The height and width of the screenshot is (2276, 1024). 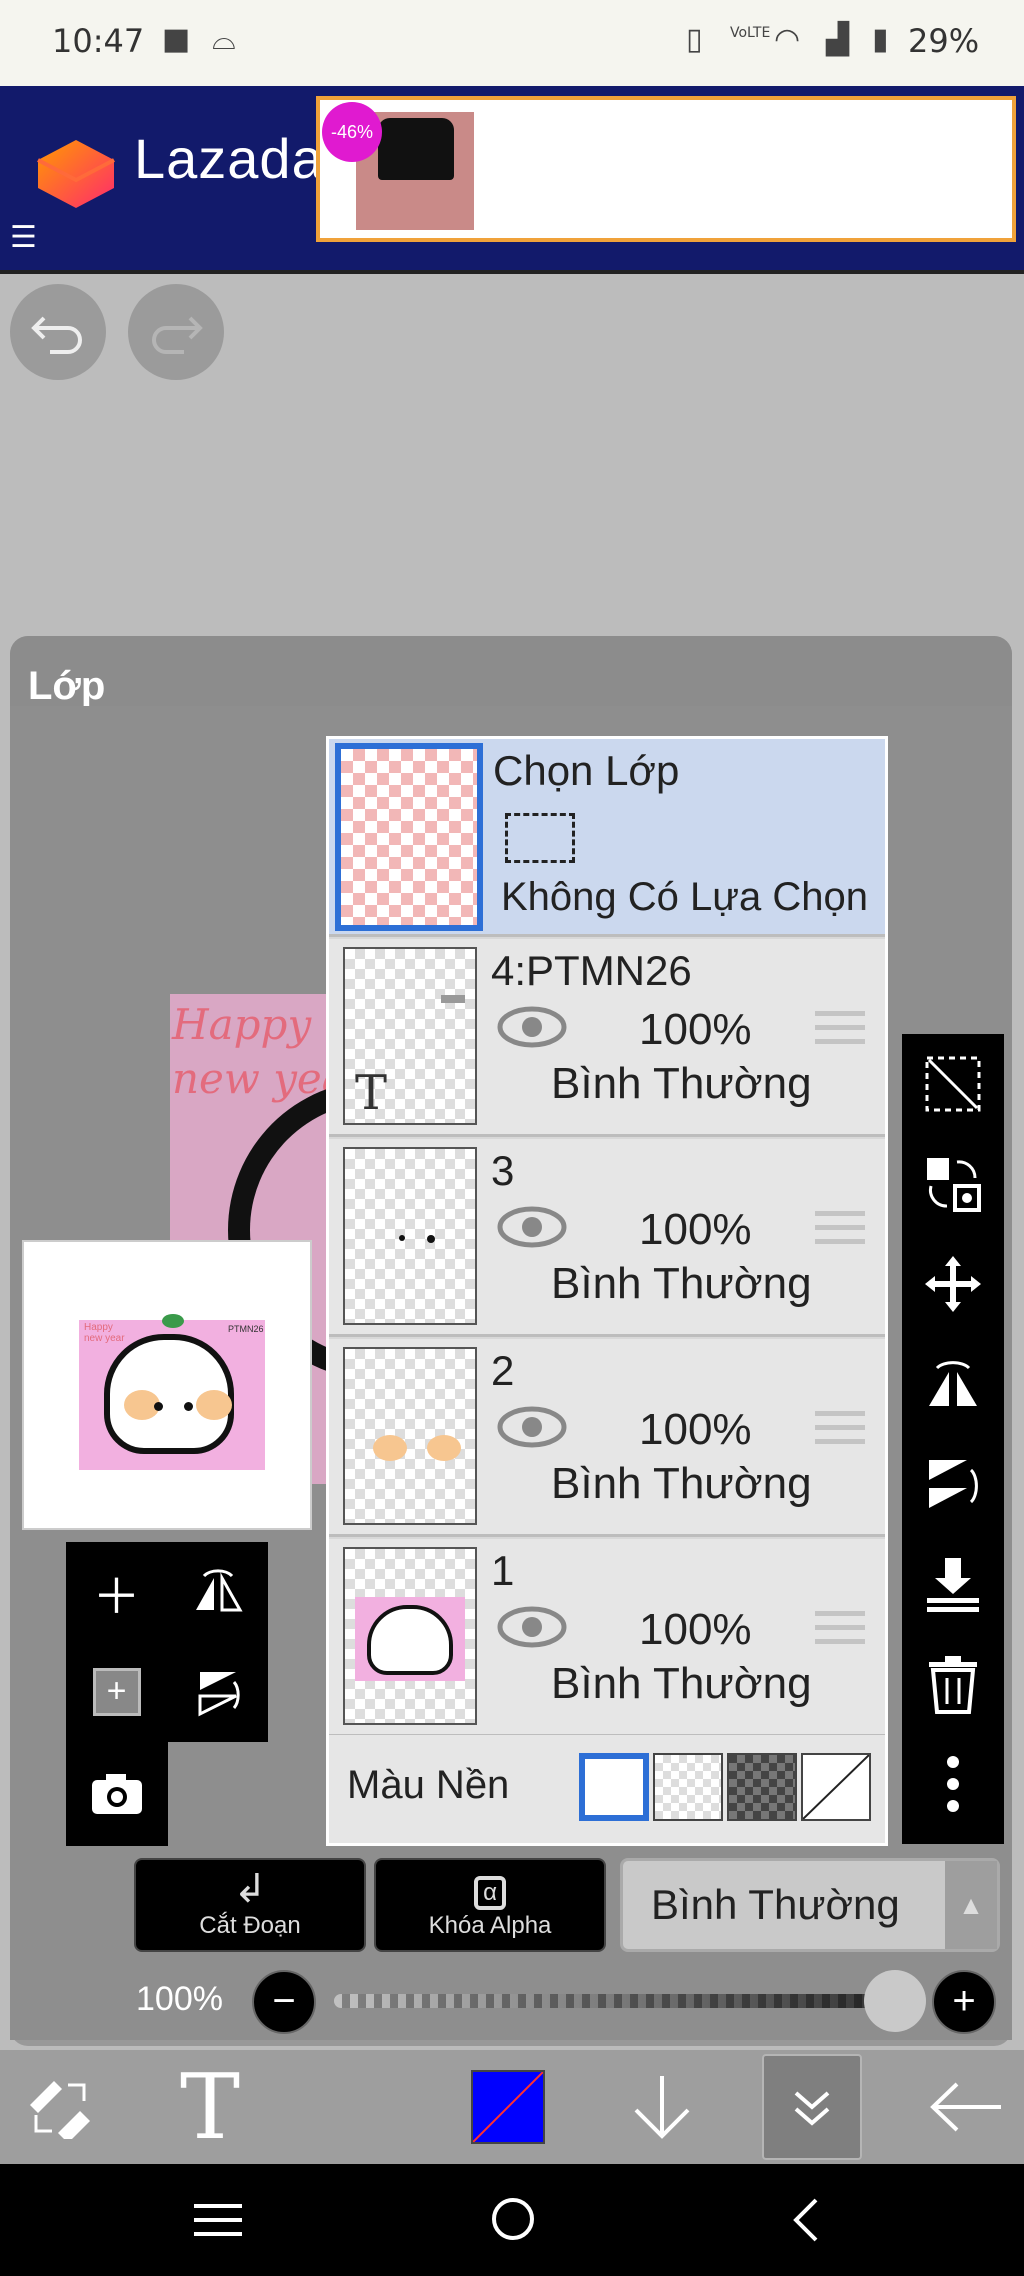 I want to click on right-layer-toolbar, so click(x=953, y=1439).